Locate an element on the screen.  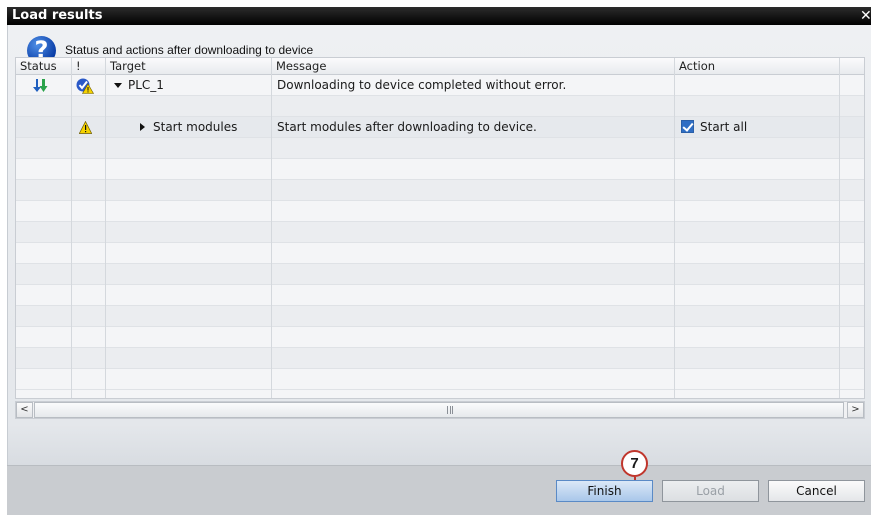
start-all-label: Start all is located at coordinates (724, 127).